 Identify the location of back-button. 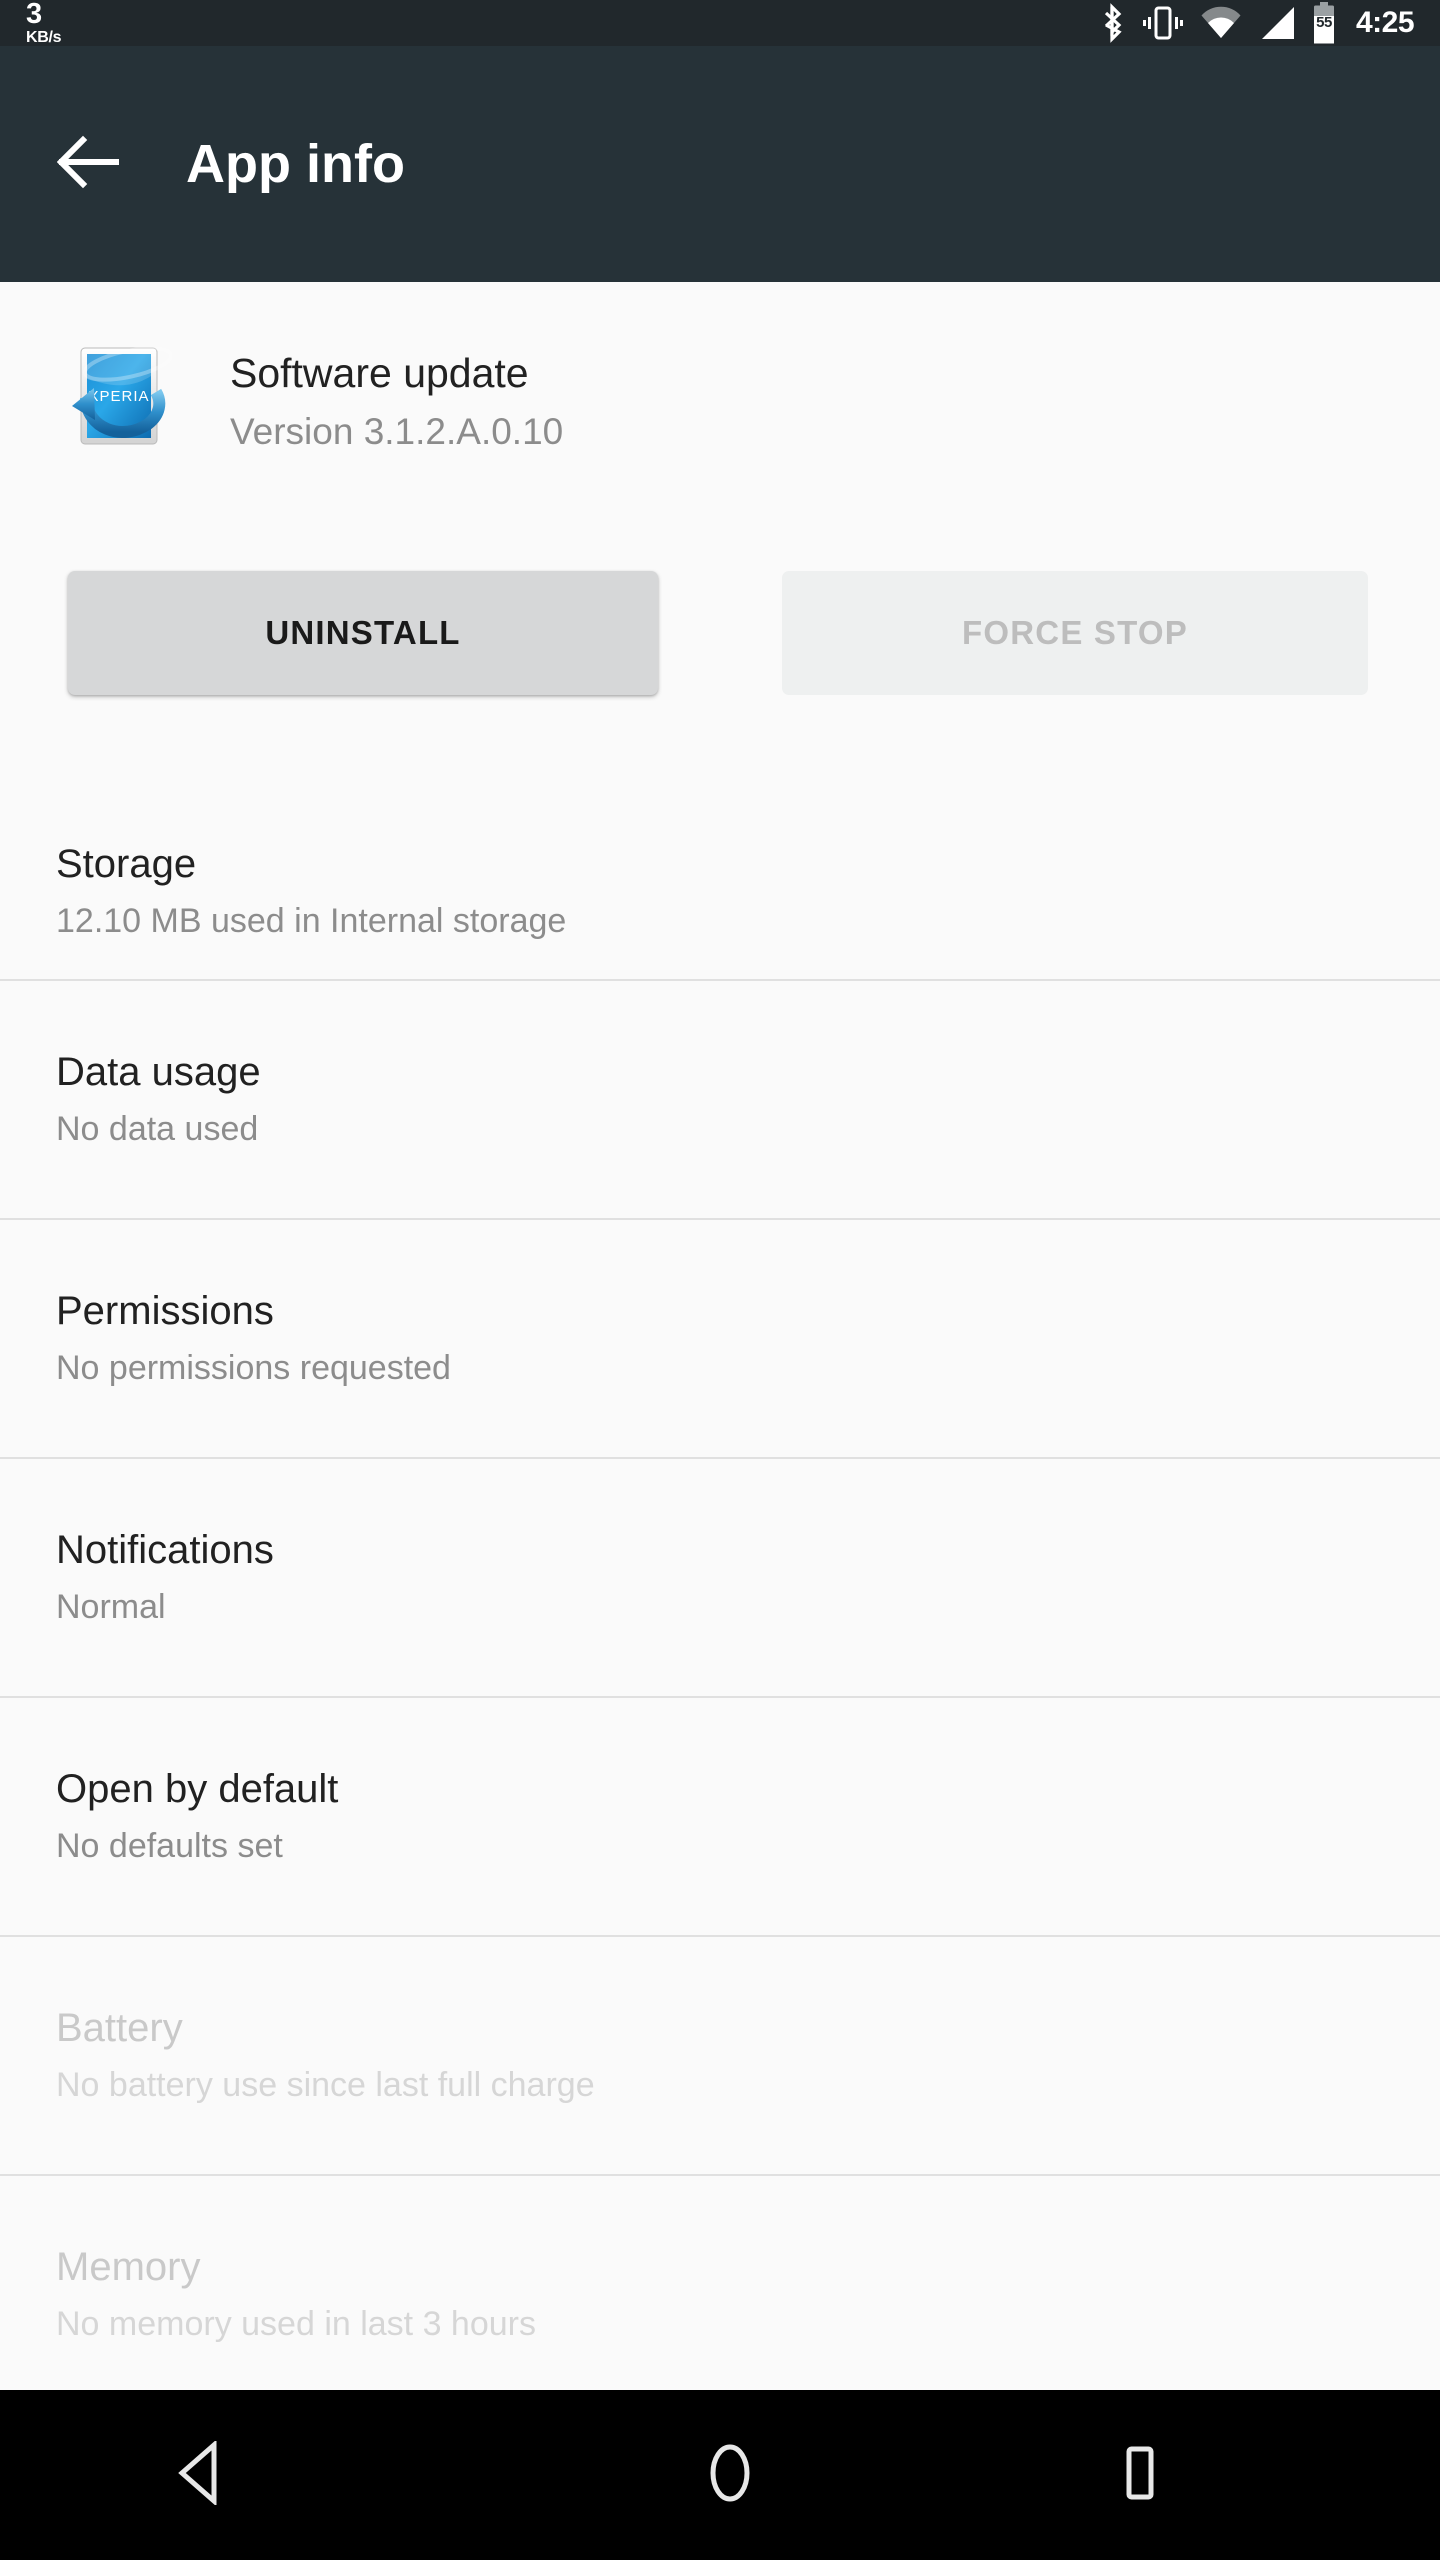
(88, 164).